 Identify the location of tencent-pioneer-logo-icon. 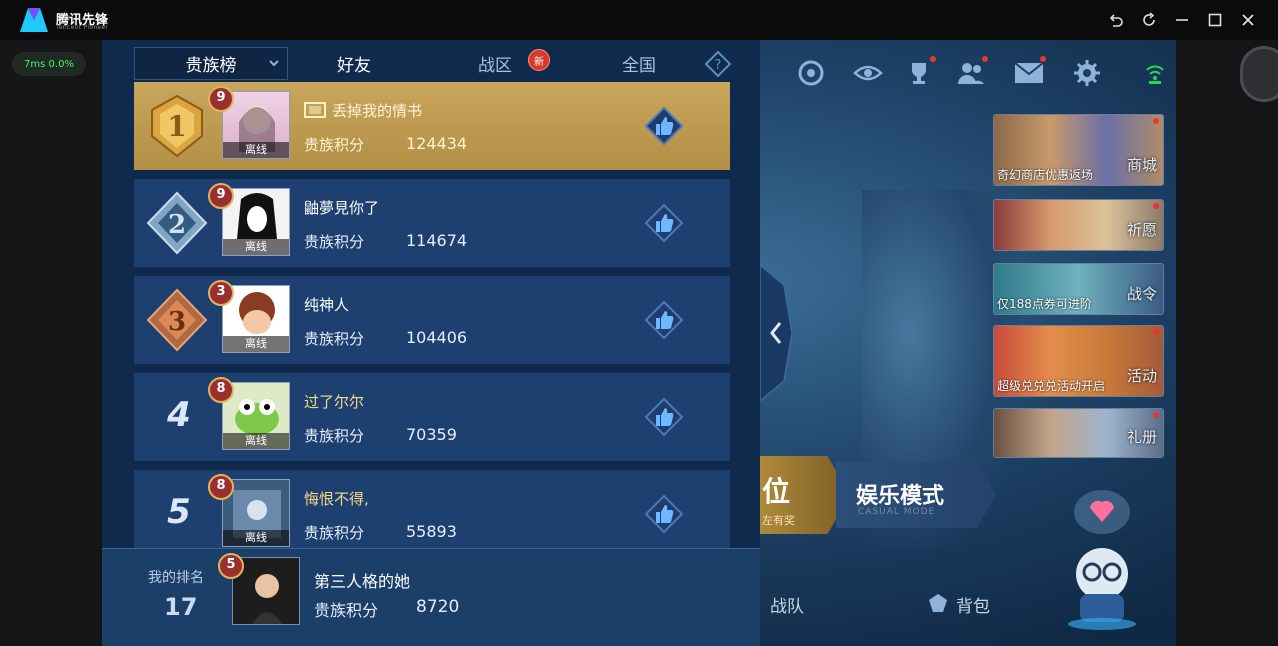
(34, 20).